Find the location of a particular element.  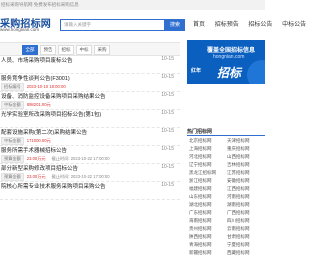

filter-bar: 全部 预告 招标 中标 采购 is located at coordinates (90, 49).